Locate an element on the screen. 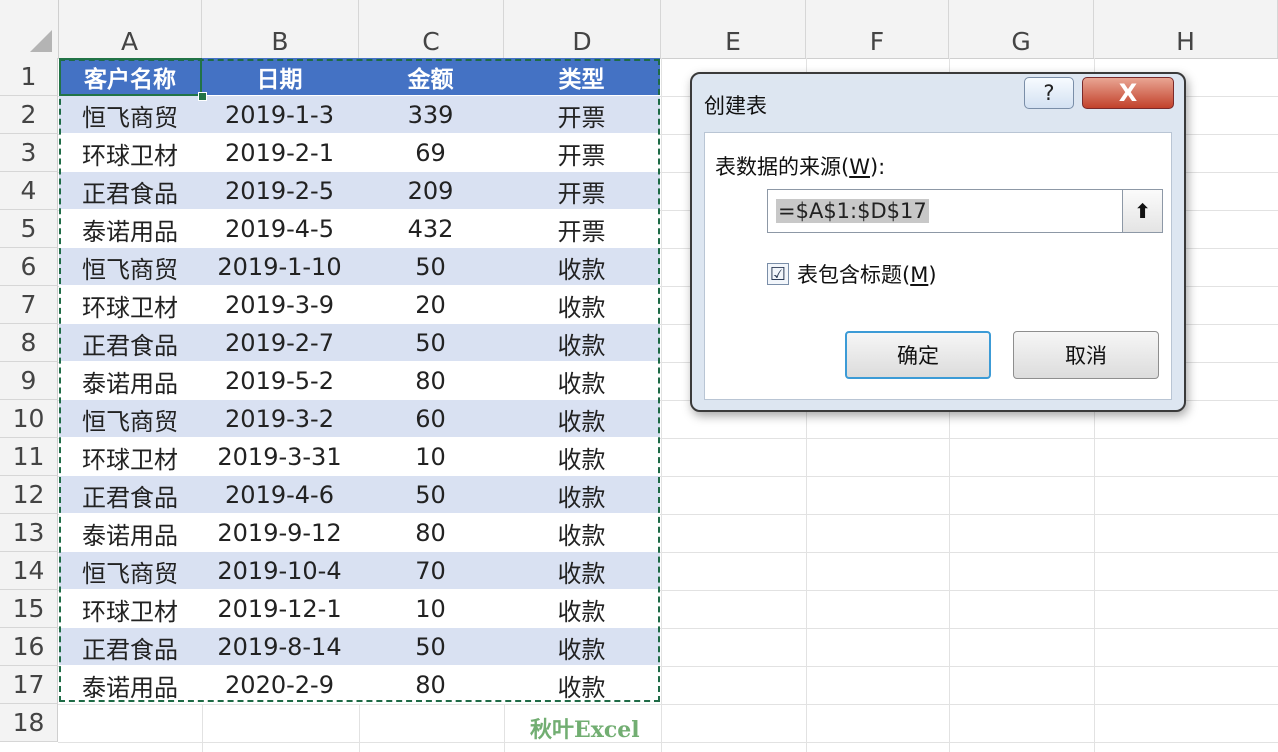  cell-amount: 432 is located at coordinates (430, 229).